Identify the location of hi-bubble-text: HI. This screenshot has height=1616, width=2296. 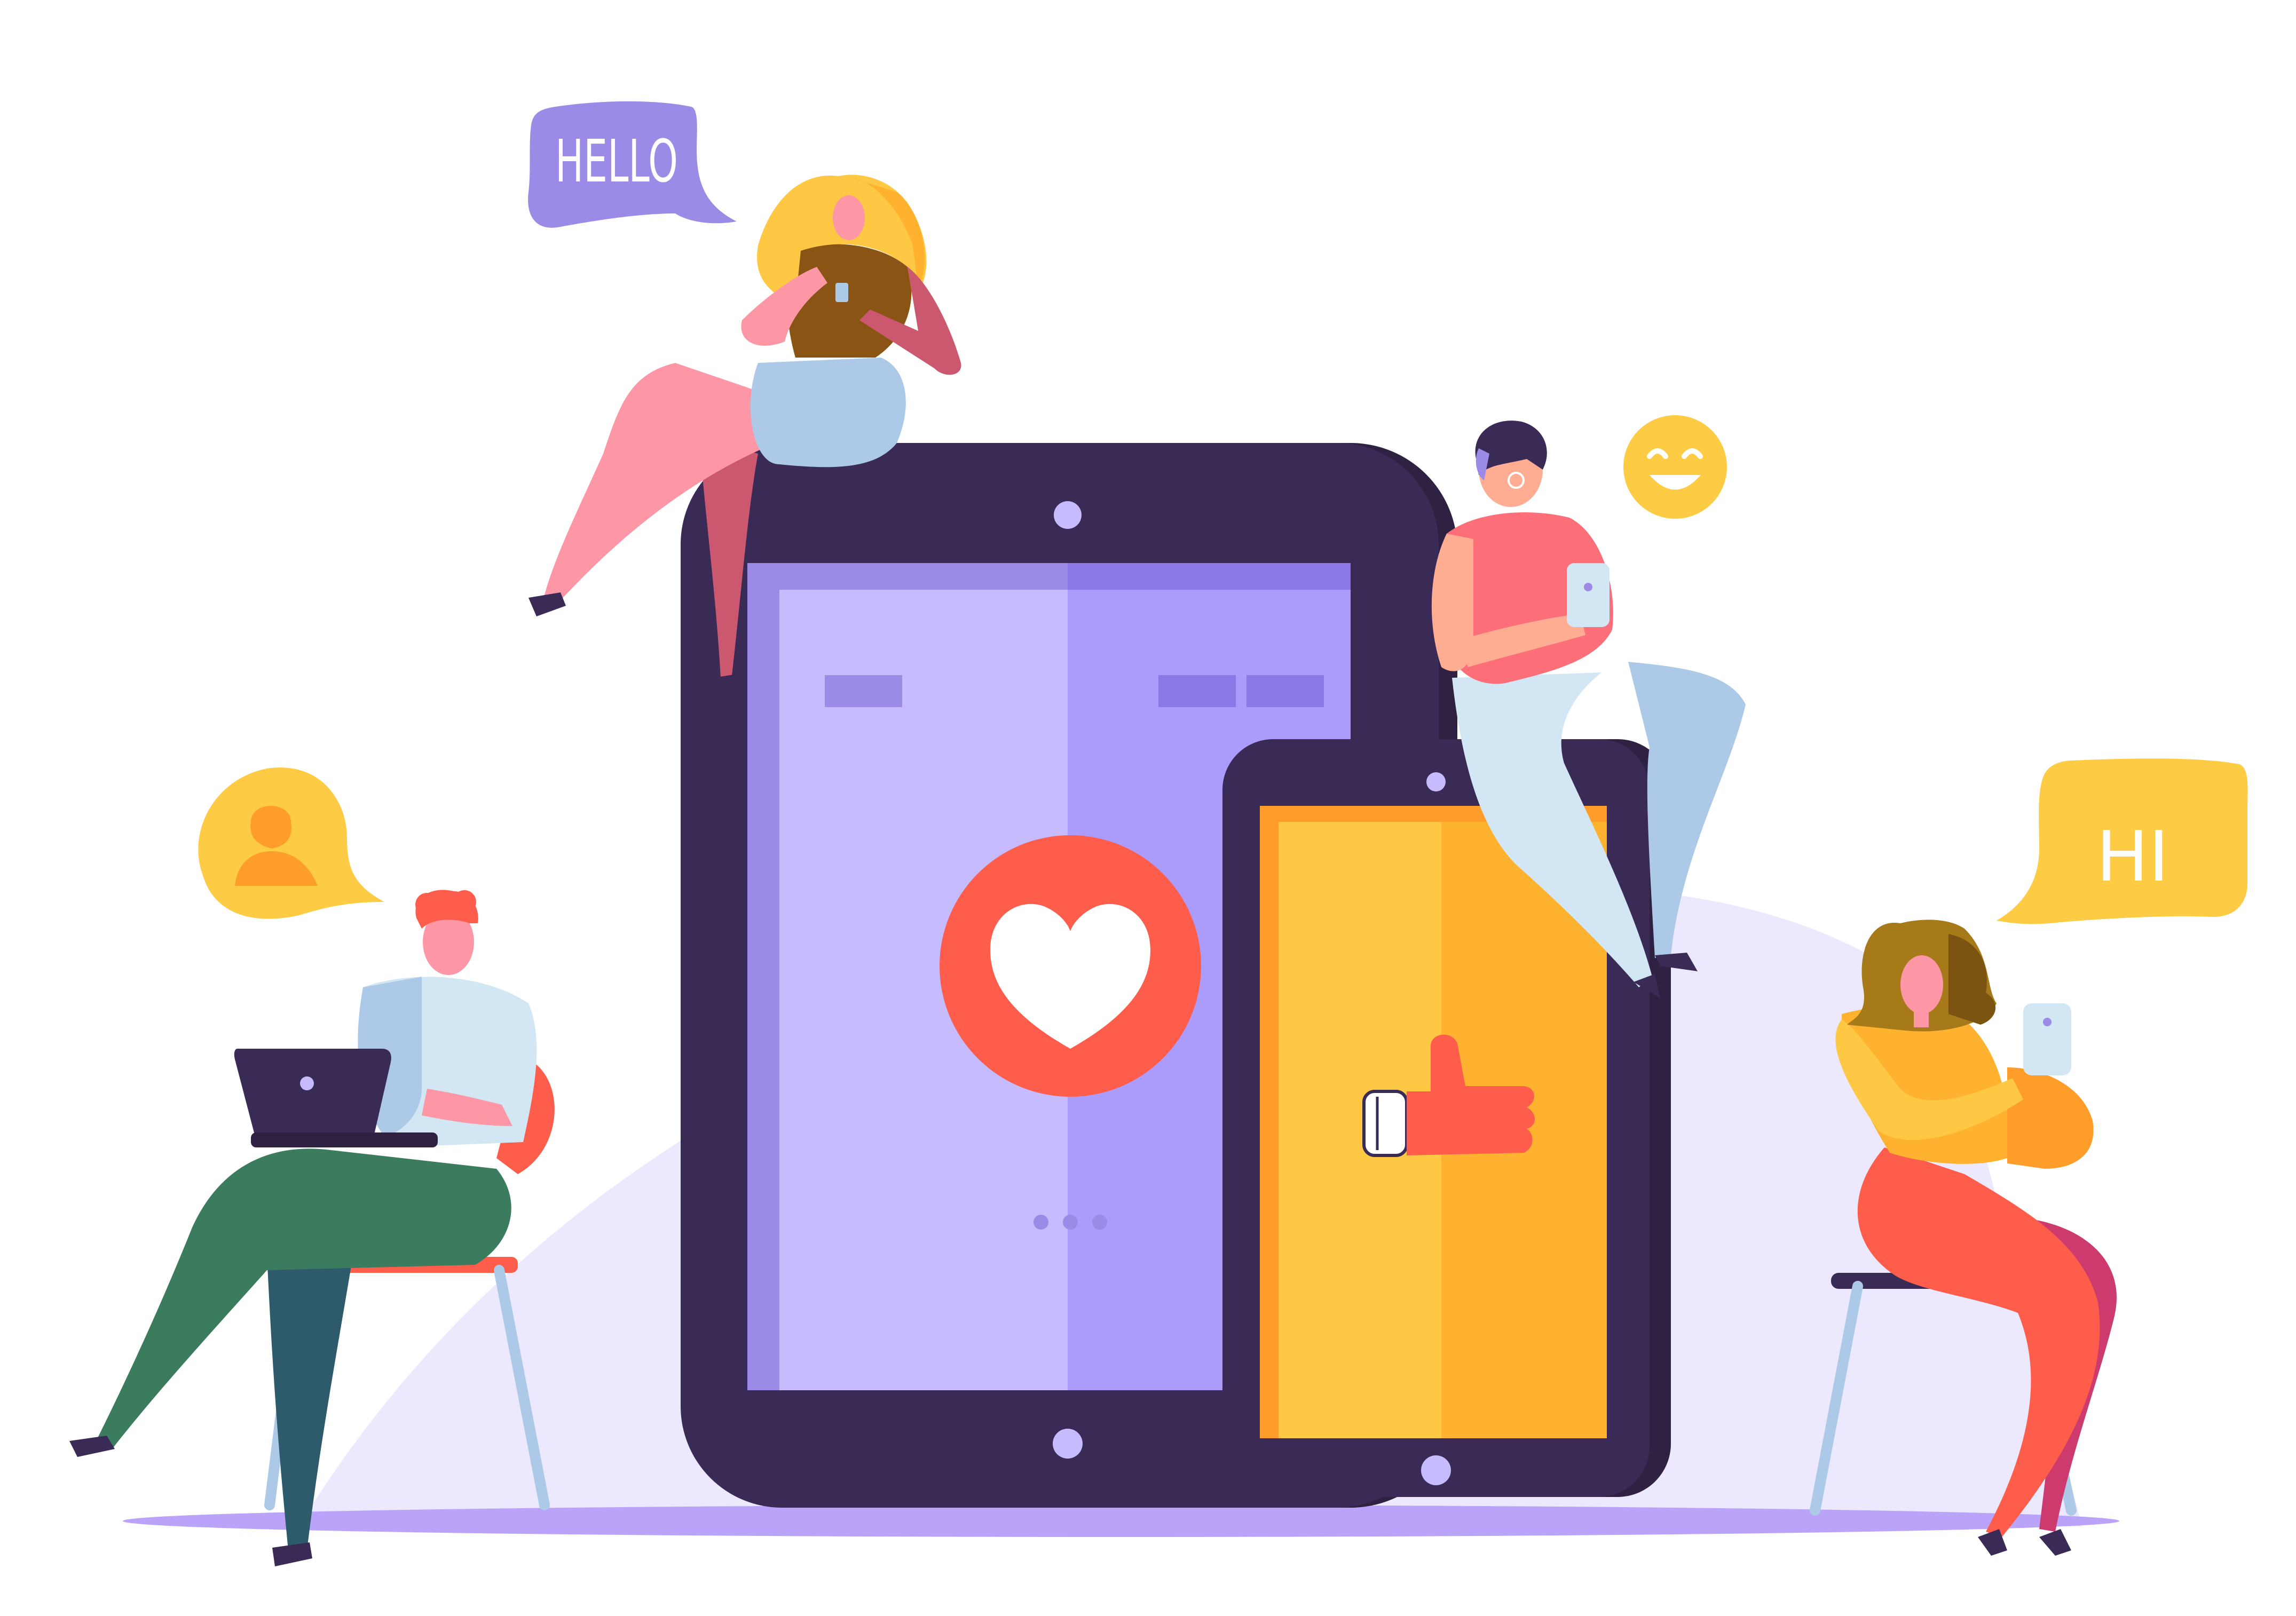
(2132, 857).